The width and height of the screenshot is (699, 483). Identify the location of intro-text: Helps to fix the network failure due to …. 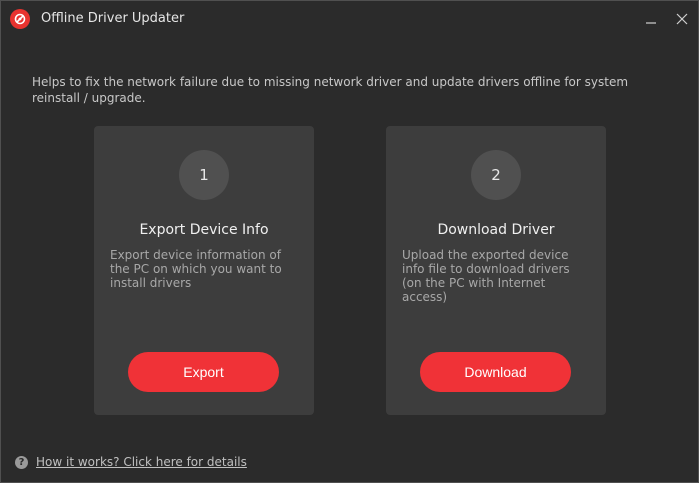
(330, 90).